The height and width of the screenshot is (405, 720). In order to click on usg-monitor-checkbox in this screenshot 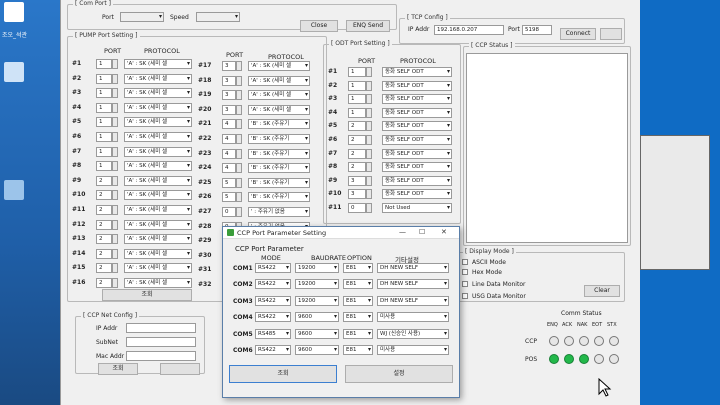, I will do `click(465, 296)`.